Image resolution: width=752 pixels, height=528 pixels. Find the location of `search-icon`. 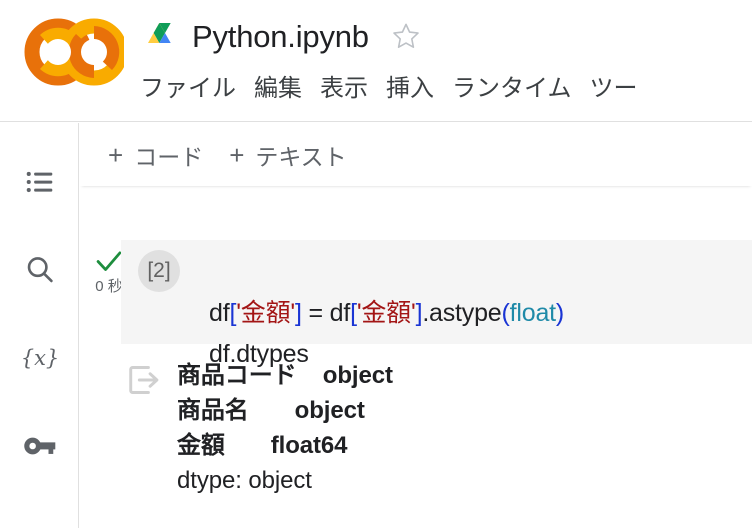

search-icon is located at coordinates (40, 270).